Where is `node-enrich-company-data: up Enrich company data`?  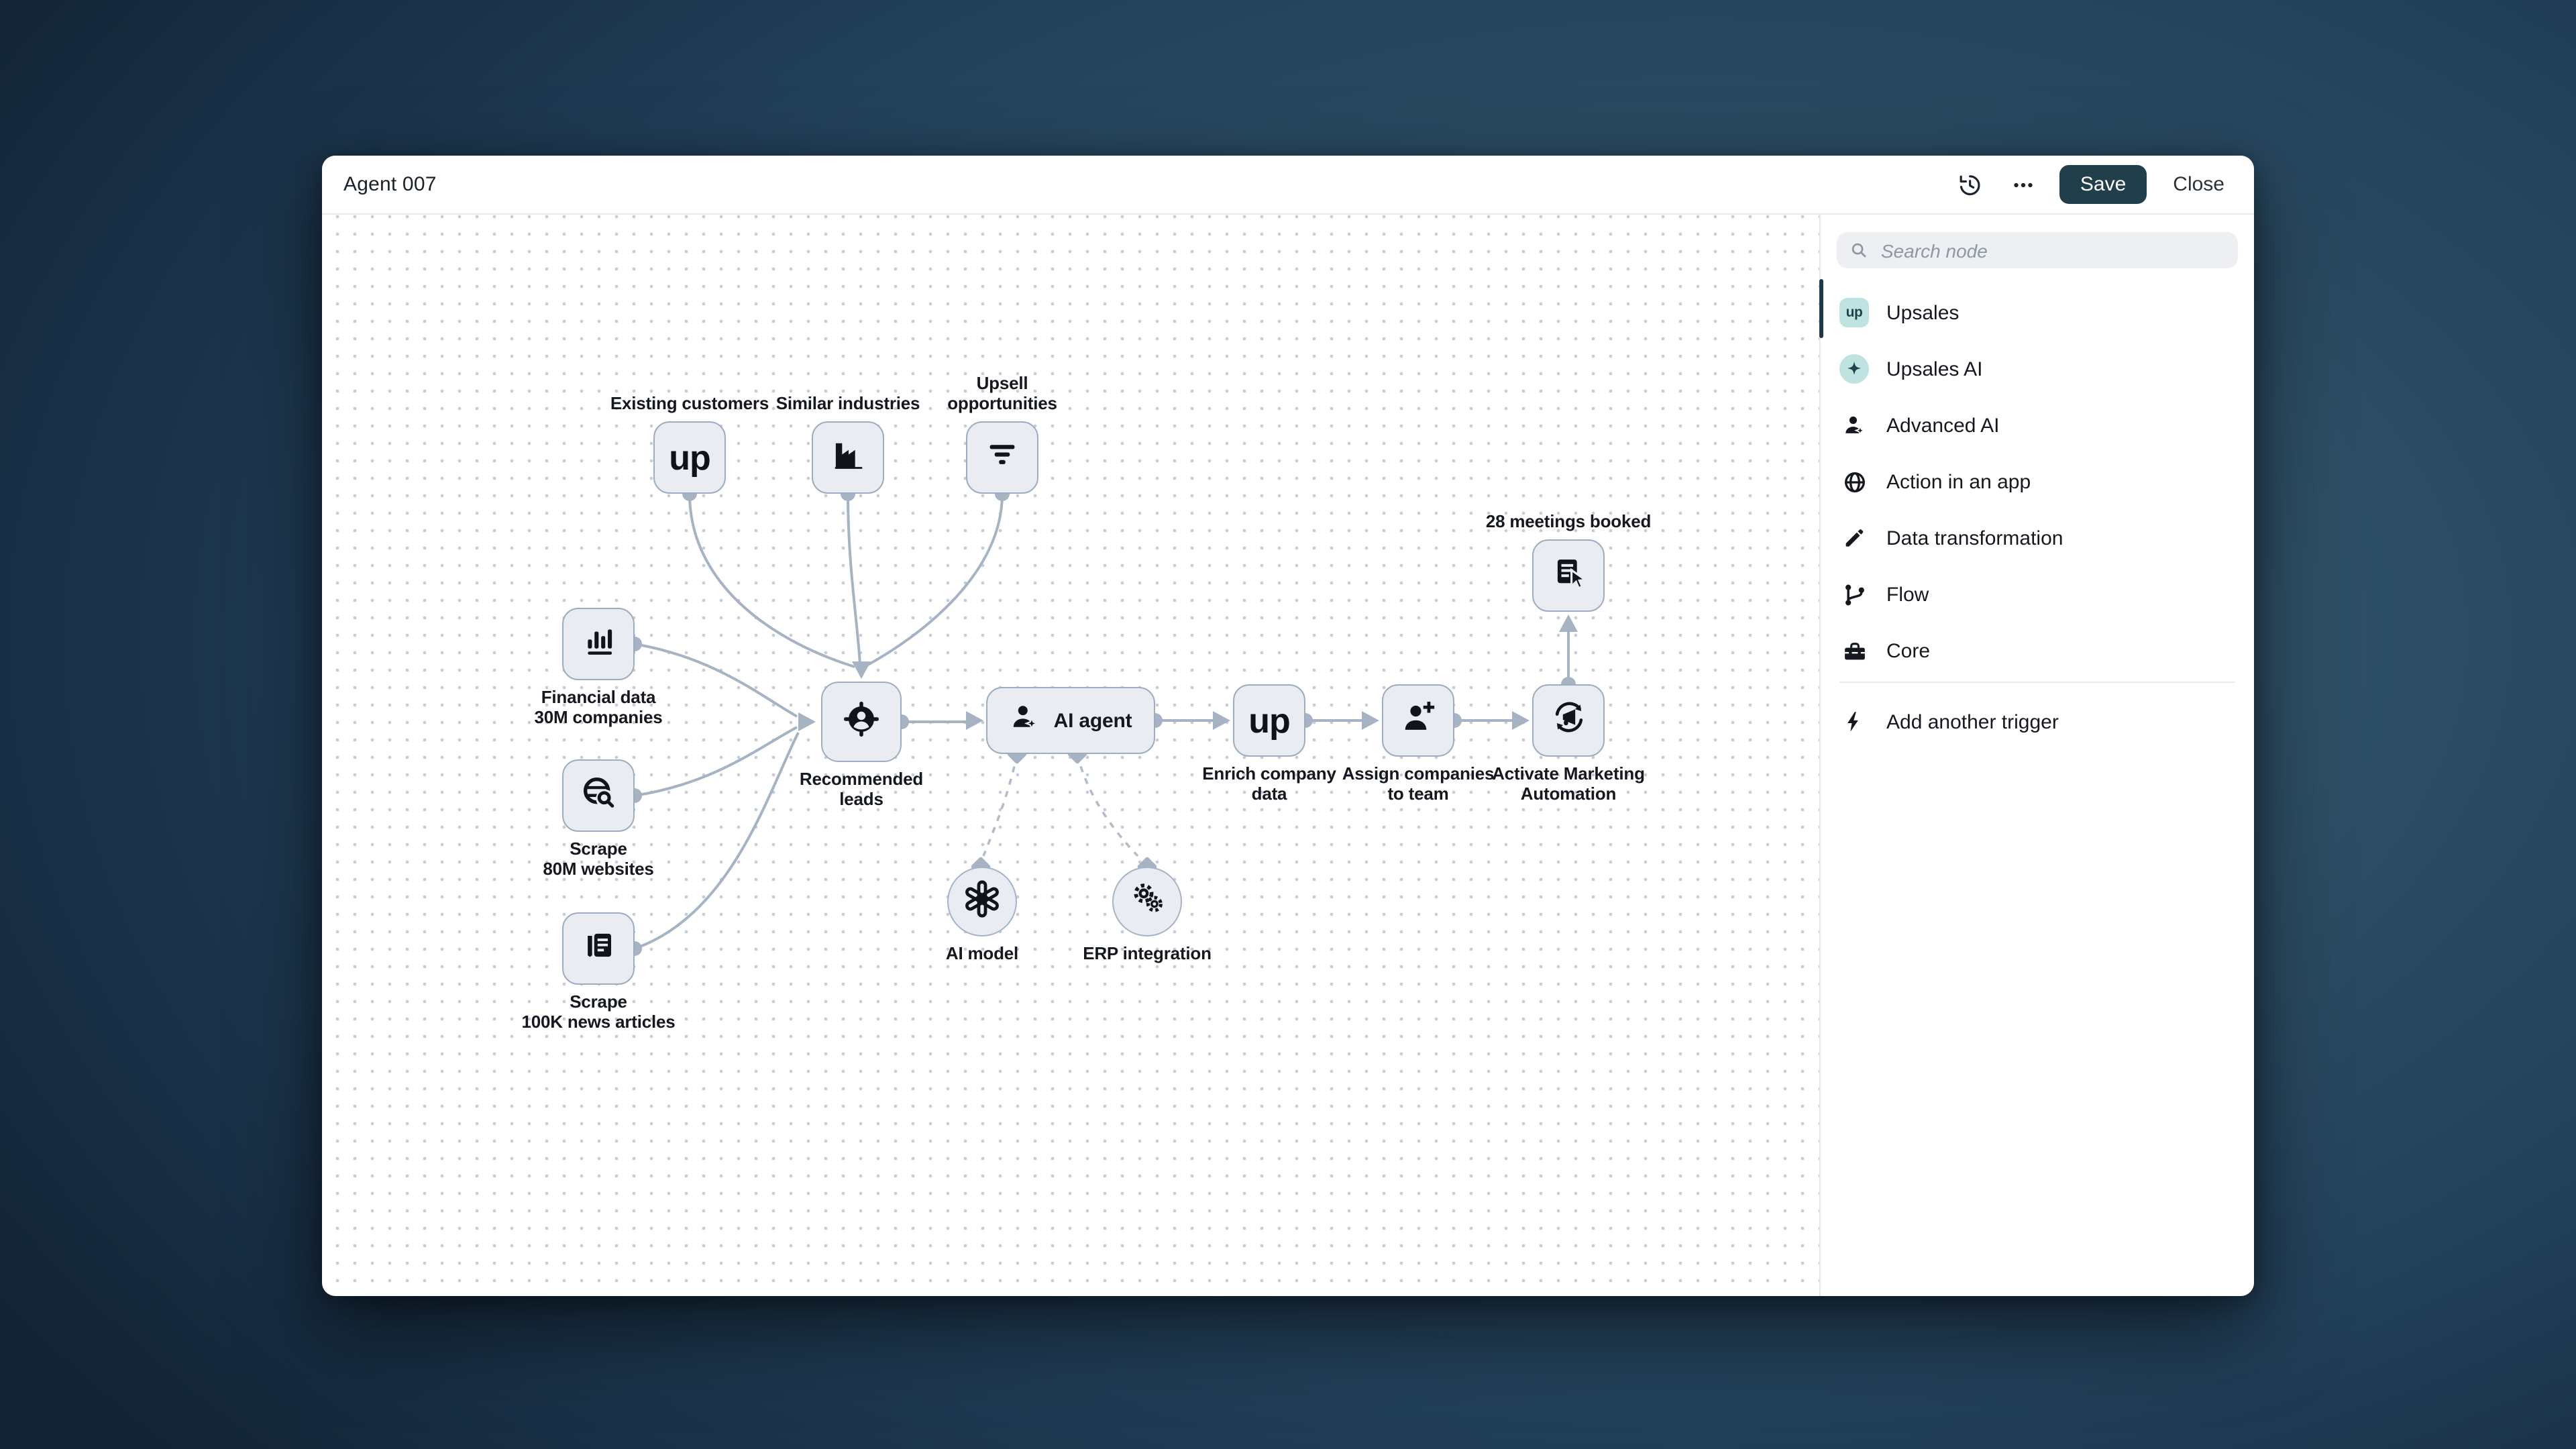
node-enrich-company-data: up Enrich company data is located at coordinates (1269, 743).